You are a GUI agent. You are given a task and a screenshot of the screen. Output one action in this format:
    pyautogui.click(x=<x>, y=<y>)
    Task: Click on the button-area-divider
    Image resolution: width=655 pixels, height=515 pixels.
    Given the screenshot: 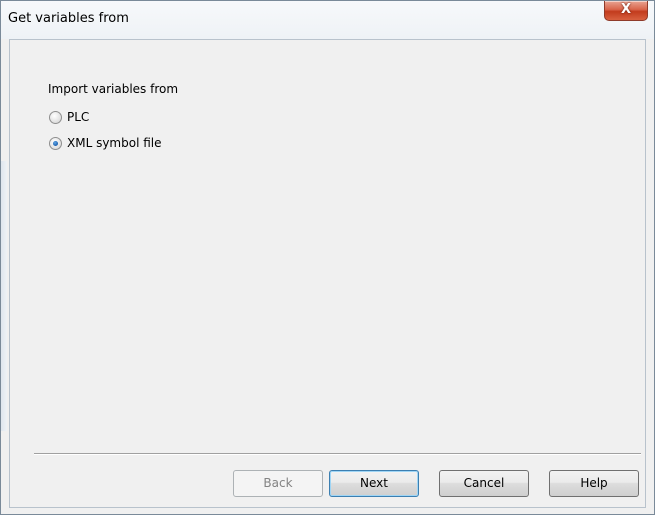 What is the action you would take?
    pyautogui.click(x=337, y=454)
    